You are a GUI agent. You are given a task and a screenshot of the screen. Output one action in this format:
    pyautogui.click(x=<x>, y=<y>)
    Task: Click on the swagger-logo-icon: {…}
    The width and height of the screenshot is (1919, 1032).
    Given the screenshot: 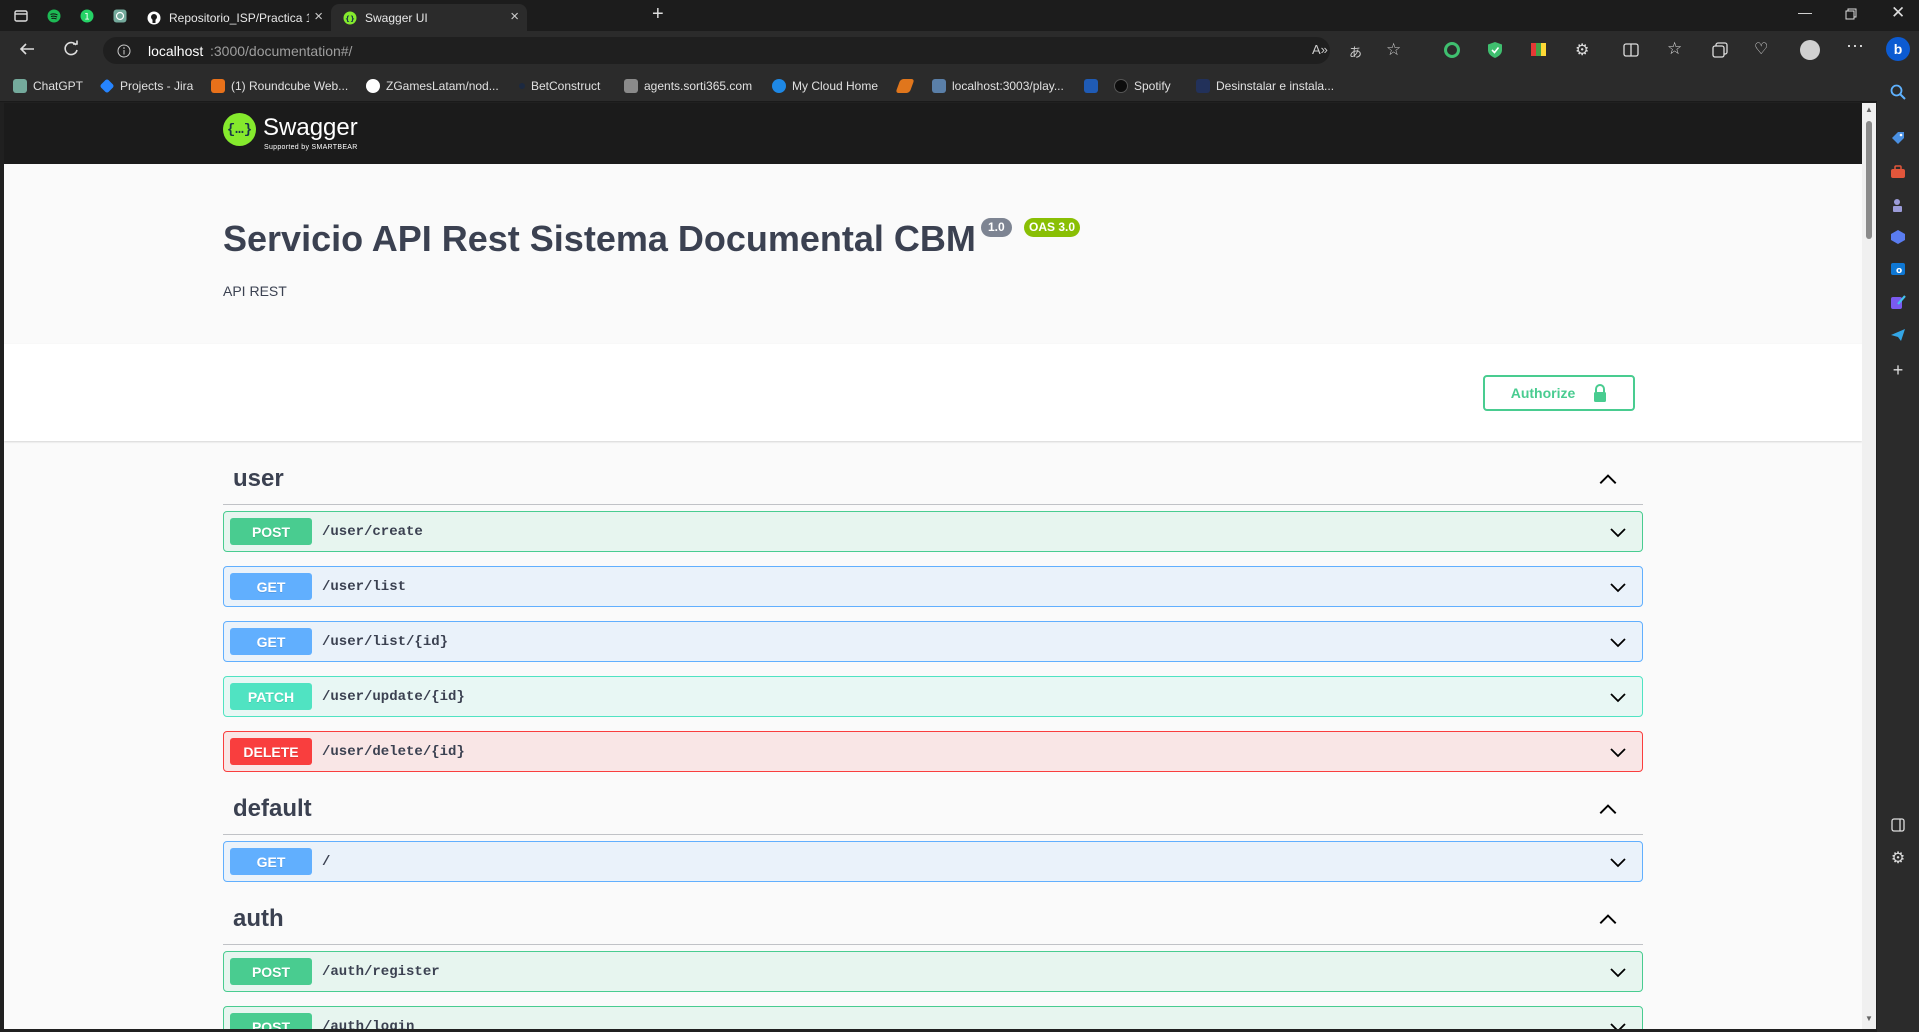 What is the action you would take?
    pyautogui.click(x=239, y=129)
    